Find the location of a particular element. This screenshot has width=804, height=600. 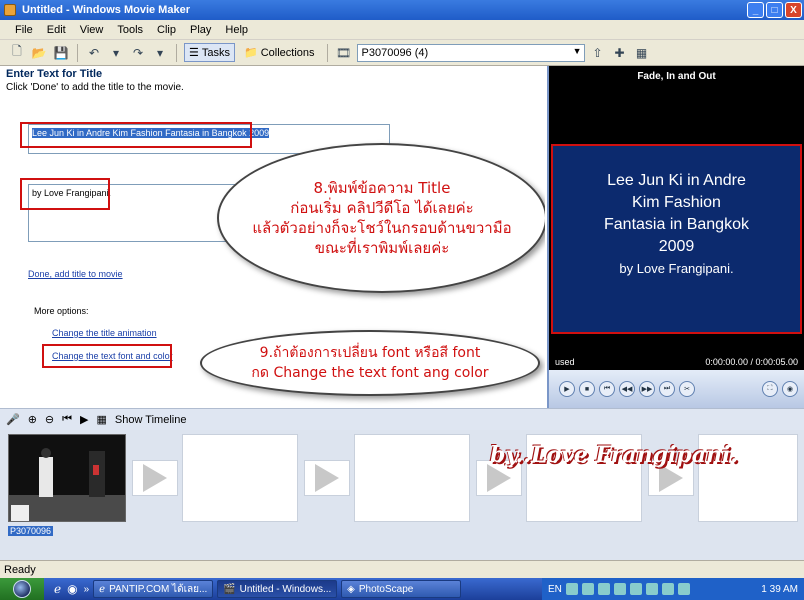

window-title-bar: Untitled - Windows Movie Maker _ □ X is located at coordinates (402, 10).